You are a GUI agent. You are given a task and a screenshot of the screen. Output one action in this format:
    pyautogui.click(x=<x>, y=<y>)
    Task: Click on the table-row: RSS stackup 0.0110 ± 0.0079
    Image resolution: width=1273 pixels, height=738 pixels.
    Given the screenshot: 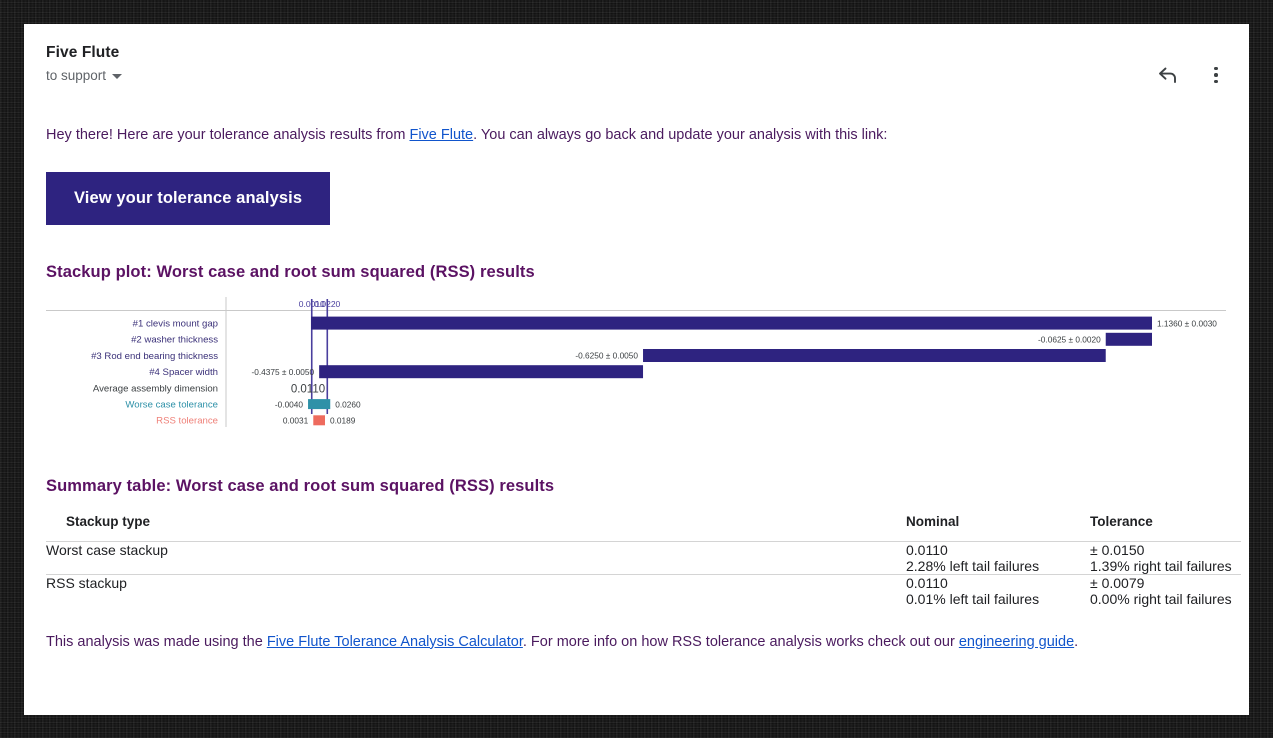 What is the action you would take?
    pyautogui.click(x=643, y=582)
    